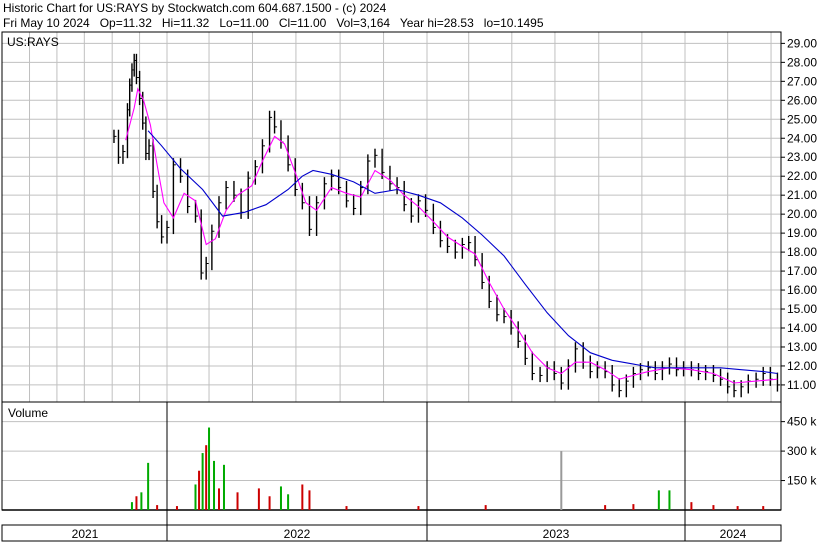  What do you see at coordinates (802, 138) in the screenshot?
I see `price-tick-label: 24.00` at bounding box center [802, 138].